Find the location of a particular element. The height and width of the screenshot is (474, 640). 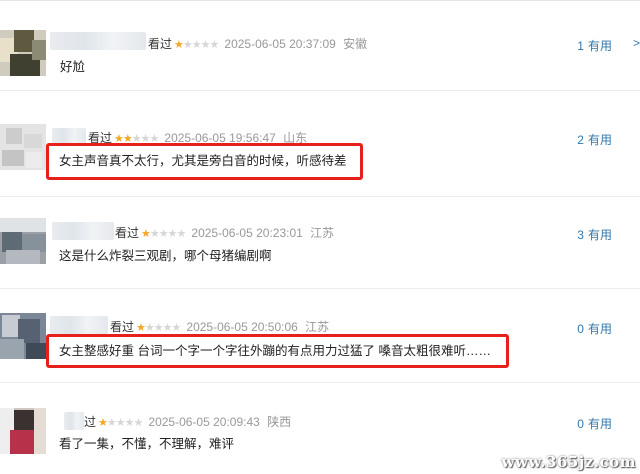

comment-location: 安徽 is located at coordinates (355, 44).